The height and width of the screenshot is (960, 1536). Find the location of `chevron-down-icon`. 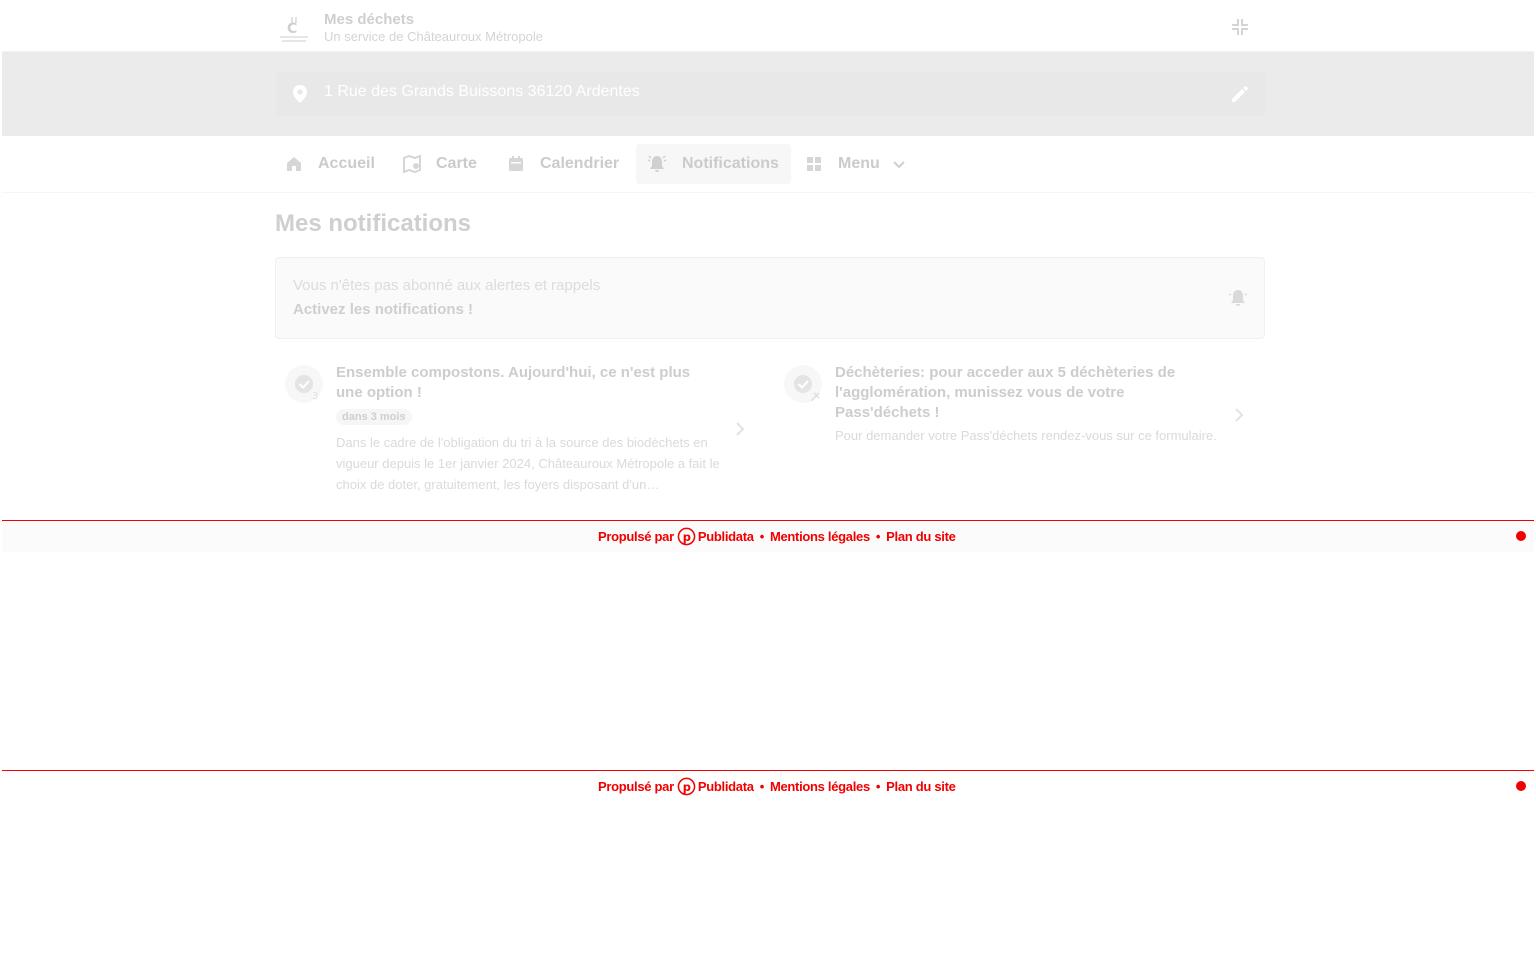

chevron-down-icon is located at coordinates (899, 165).